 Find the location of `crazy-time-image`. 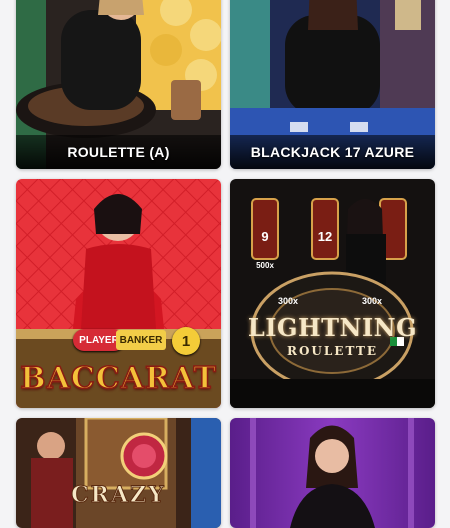

crazy-time-image is located at coordinates (118, 473).